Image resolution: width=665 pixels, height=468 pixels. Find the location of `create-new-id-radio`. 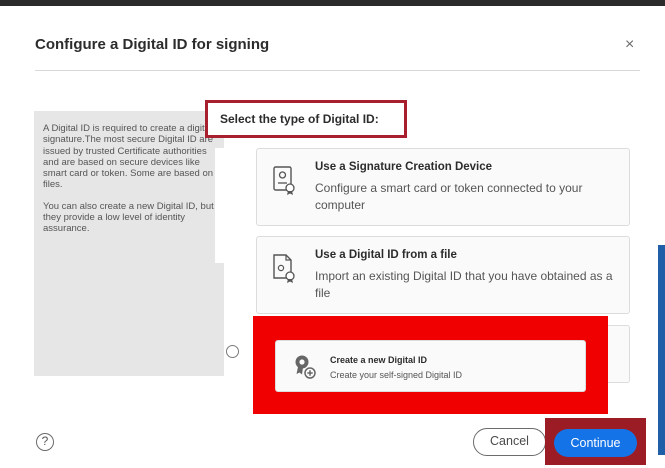

create-new-id-radio is located at coordinates (232, 351).